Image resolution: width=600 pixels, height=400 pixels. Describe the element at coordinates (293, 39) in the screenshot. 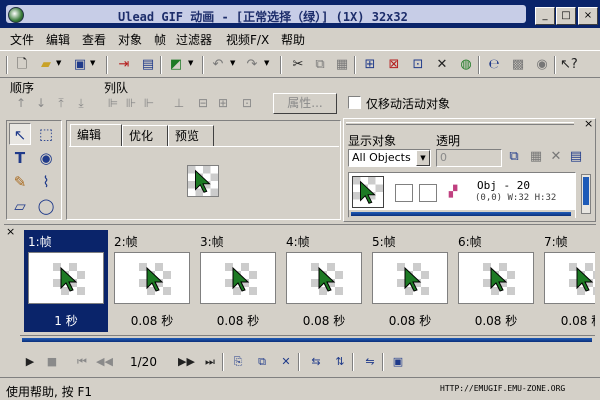

I see `menu-help: 帮助` at that location.